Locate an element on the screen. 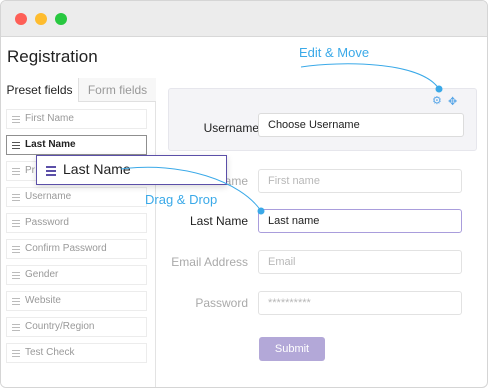  tab-preset-fields: Preset fields is located at coordinates (40, 90).